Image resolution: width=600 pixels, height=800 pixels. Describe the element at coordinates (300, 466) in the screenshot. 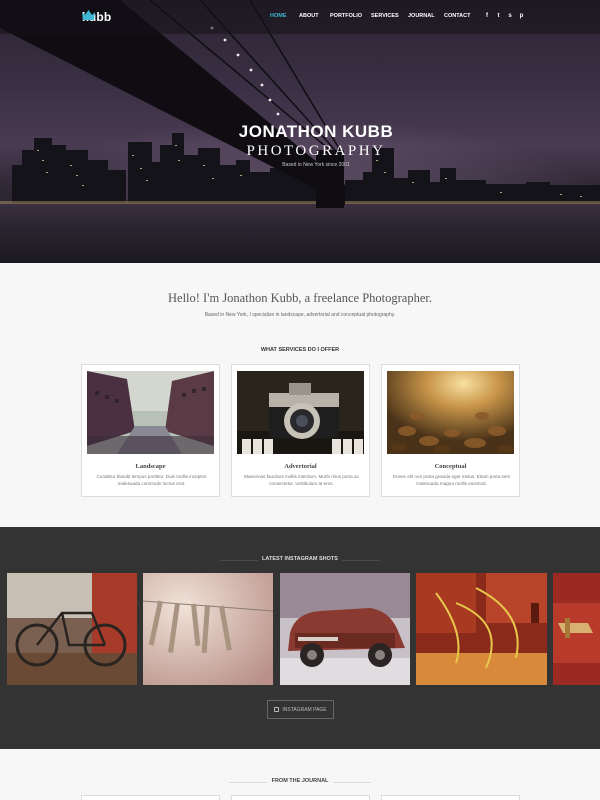

I see `service-card-title: Advertorial` at that location.